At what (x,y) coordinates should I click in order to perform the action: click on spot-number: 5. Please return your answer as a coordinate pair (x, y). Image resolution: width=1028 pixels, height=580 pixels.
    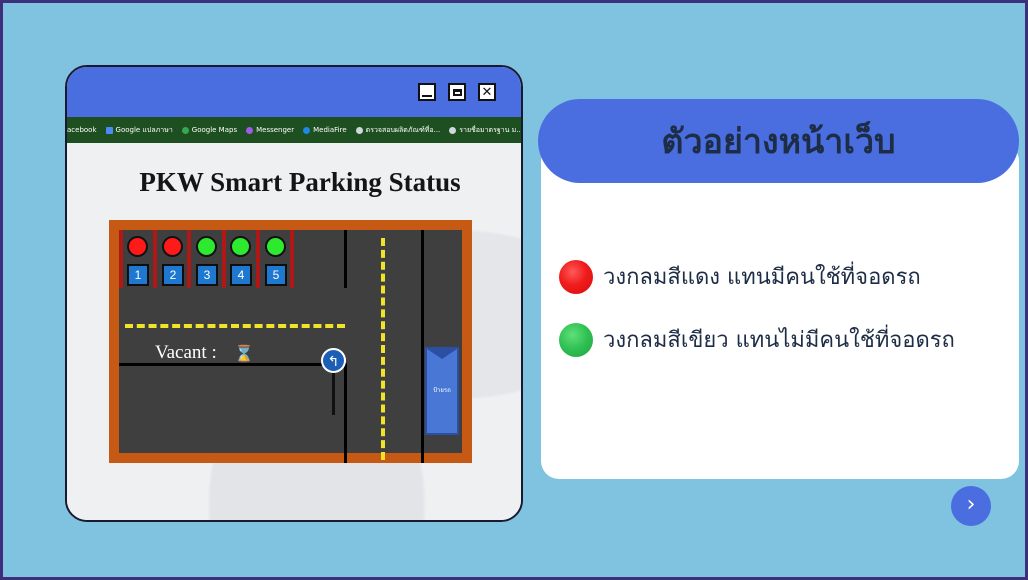
    Looking at the image, I should click on (276, 275).